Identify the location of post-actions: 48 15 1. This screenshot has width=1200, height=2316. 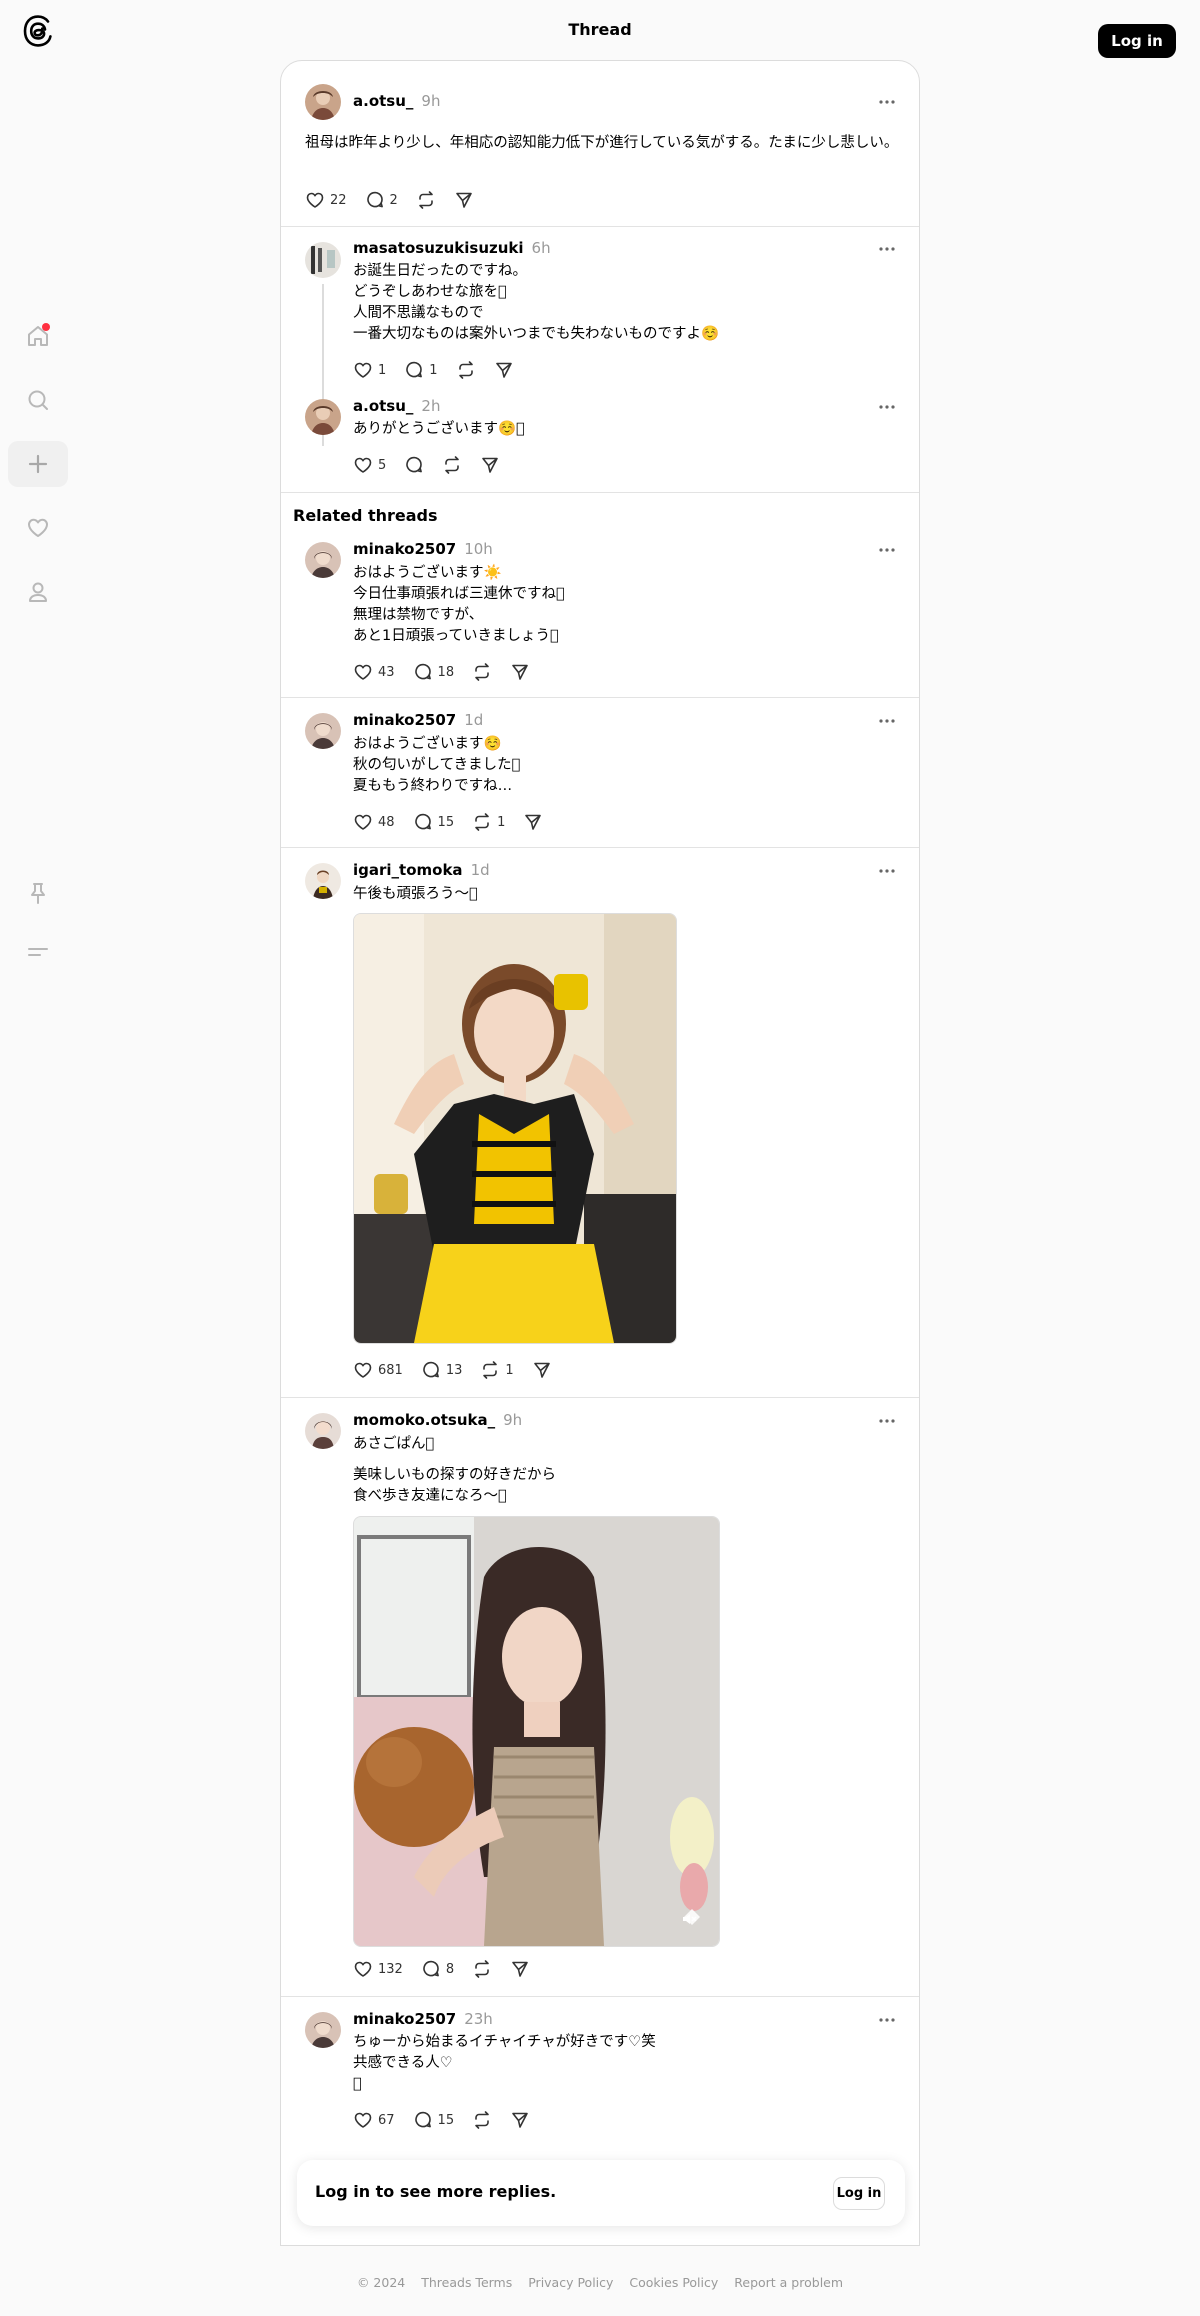
(457, 822).